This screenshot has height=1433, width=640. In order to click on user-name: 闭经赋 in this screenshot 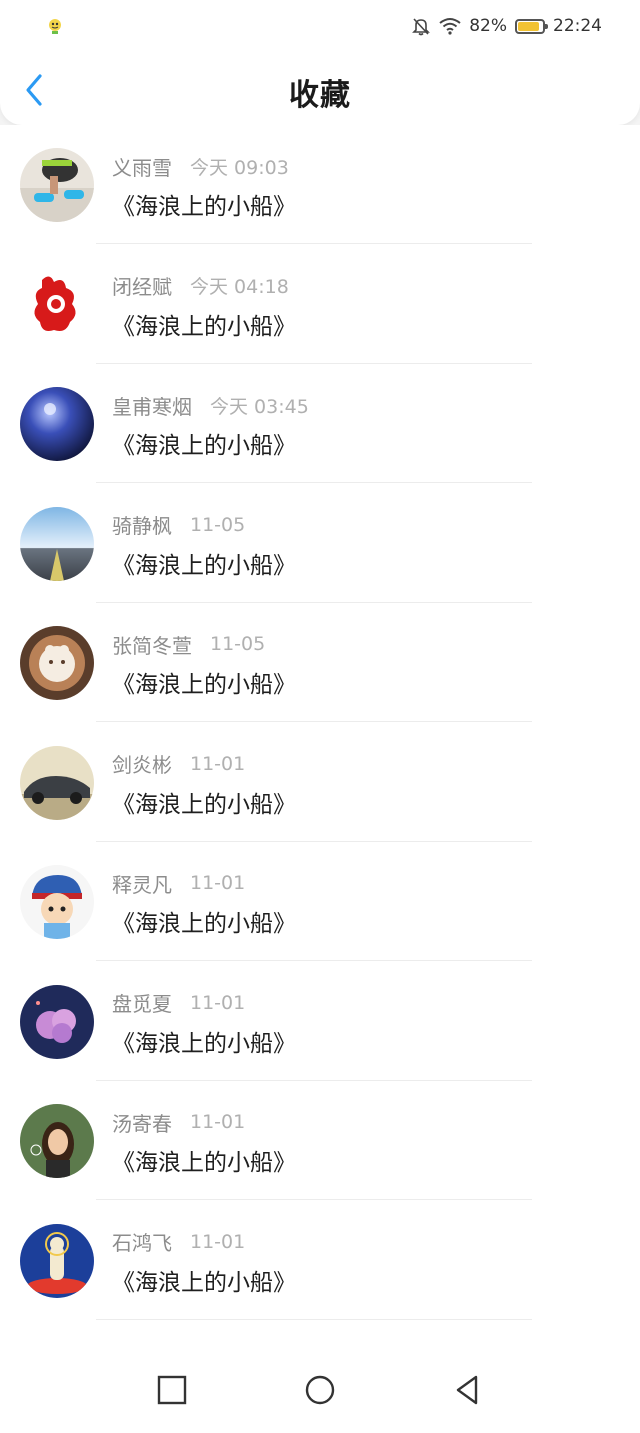, I will do `click(142, 287)`.